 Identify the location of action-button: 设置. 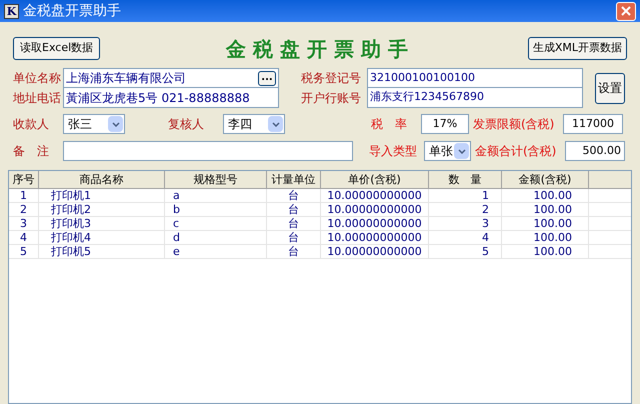
(610, 88).